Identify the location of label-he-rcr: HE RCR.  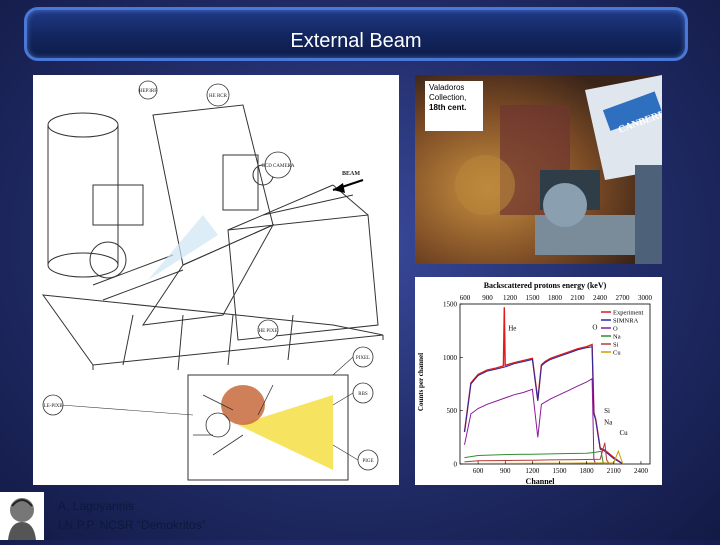
(218, 96).